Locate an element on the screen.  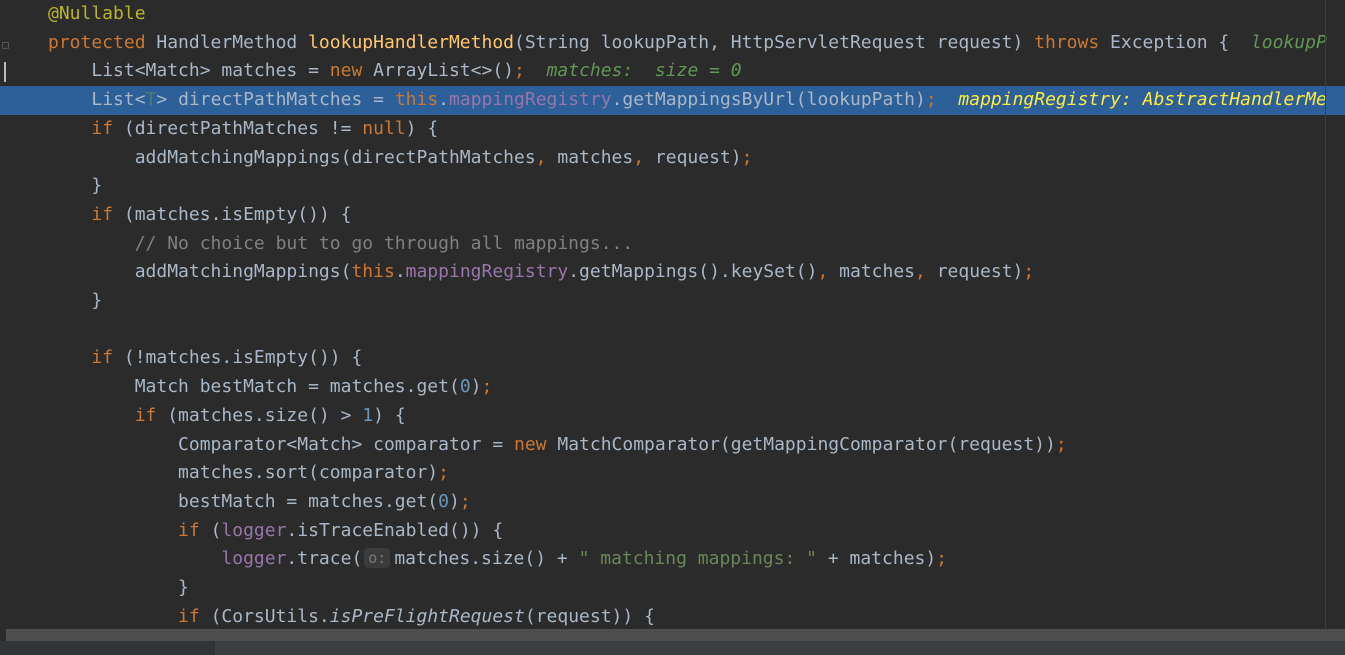
text-caret is located at coordinates (5, 72).